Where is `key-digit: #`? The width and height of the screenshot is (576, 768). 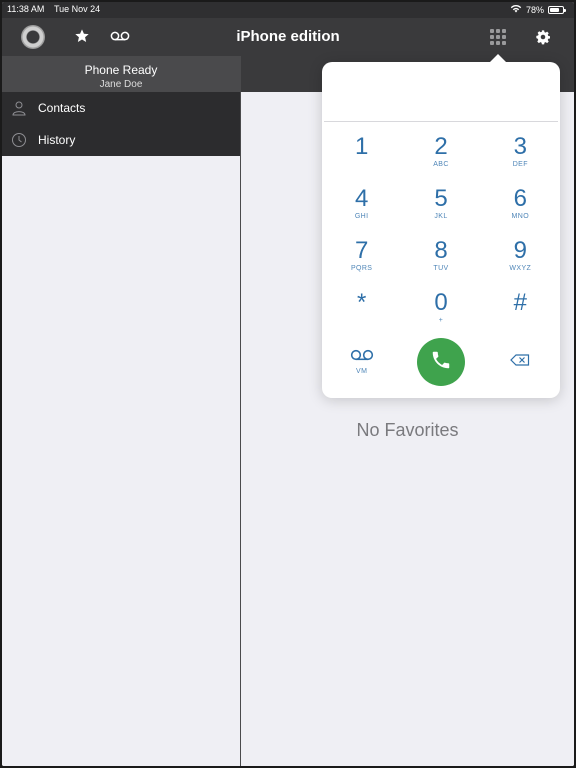 key-digit: # is located at coordinates (520, 302).